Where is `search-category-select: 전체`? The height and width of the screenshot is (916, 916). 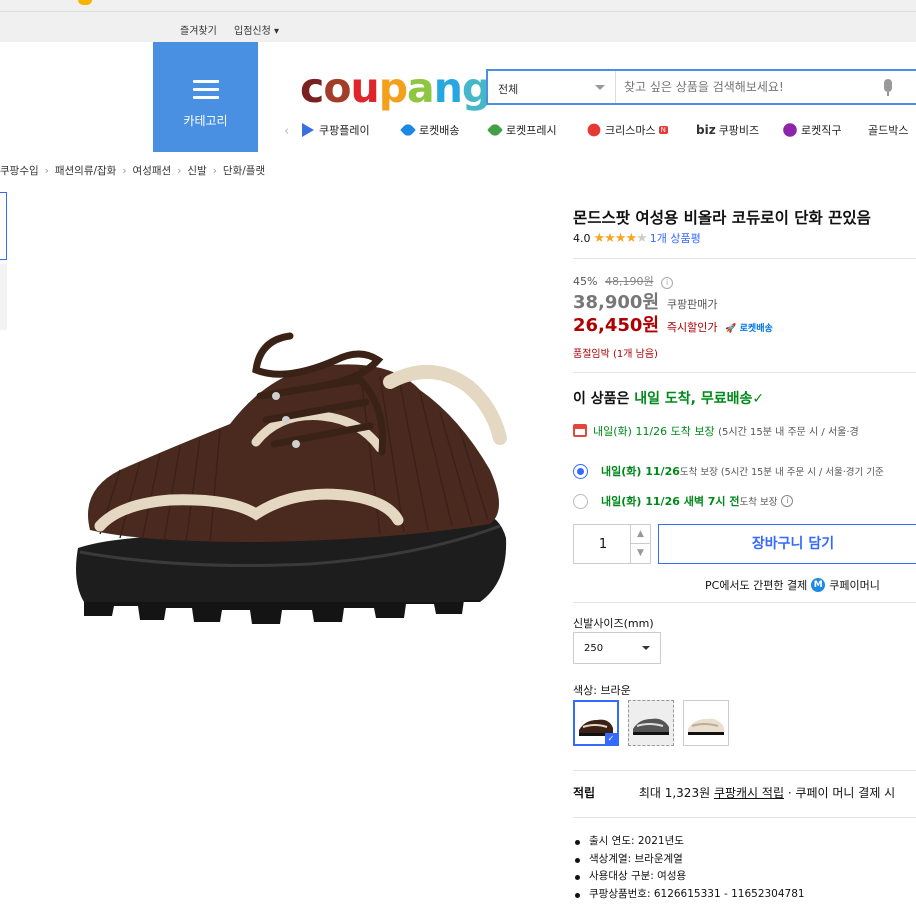 search-category-select: 전체 is located at coordinates (552, 87).